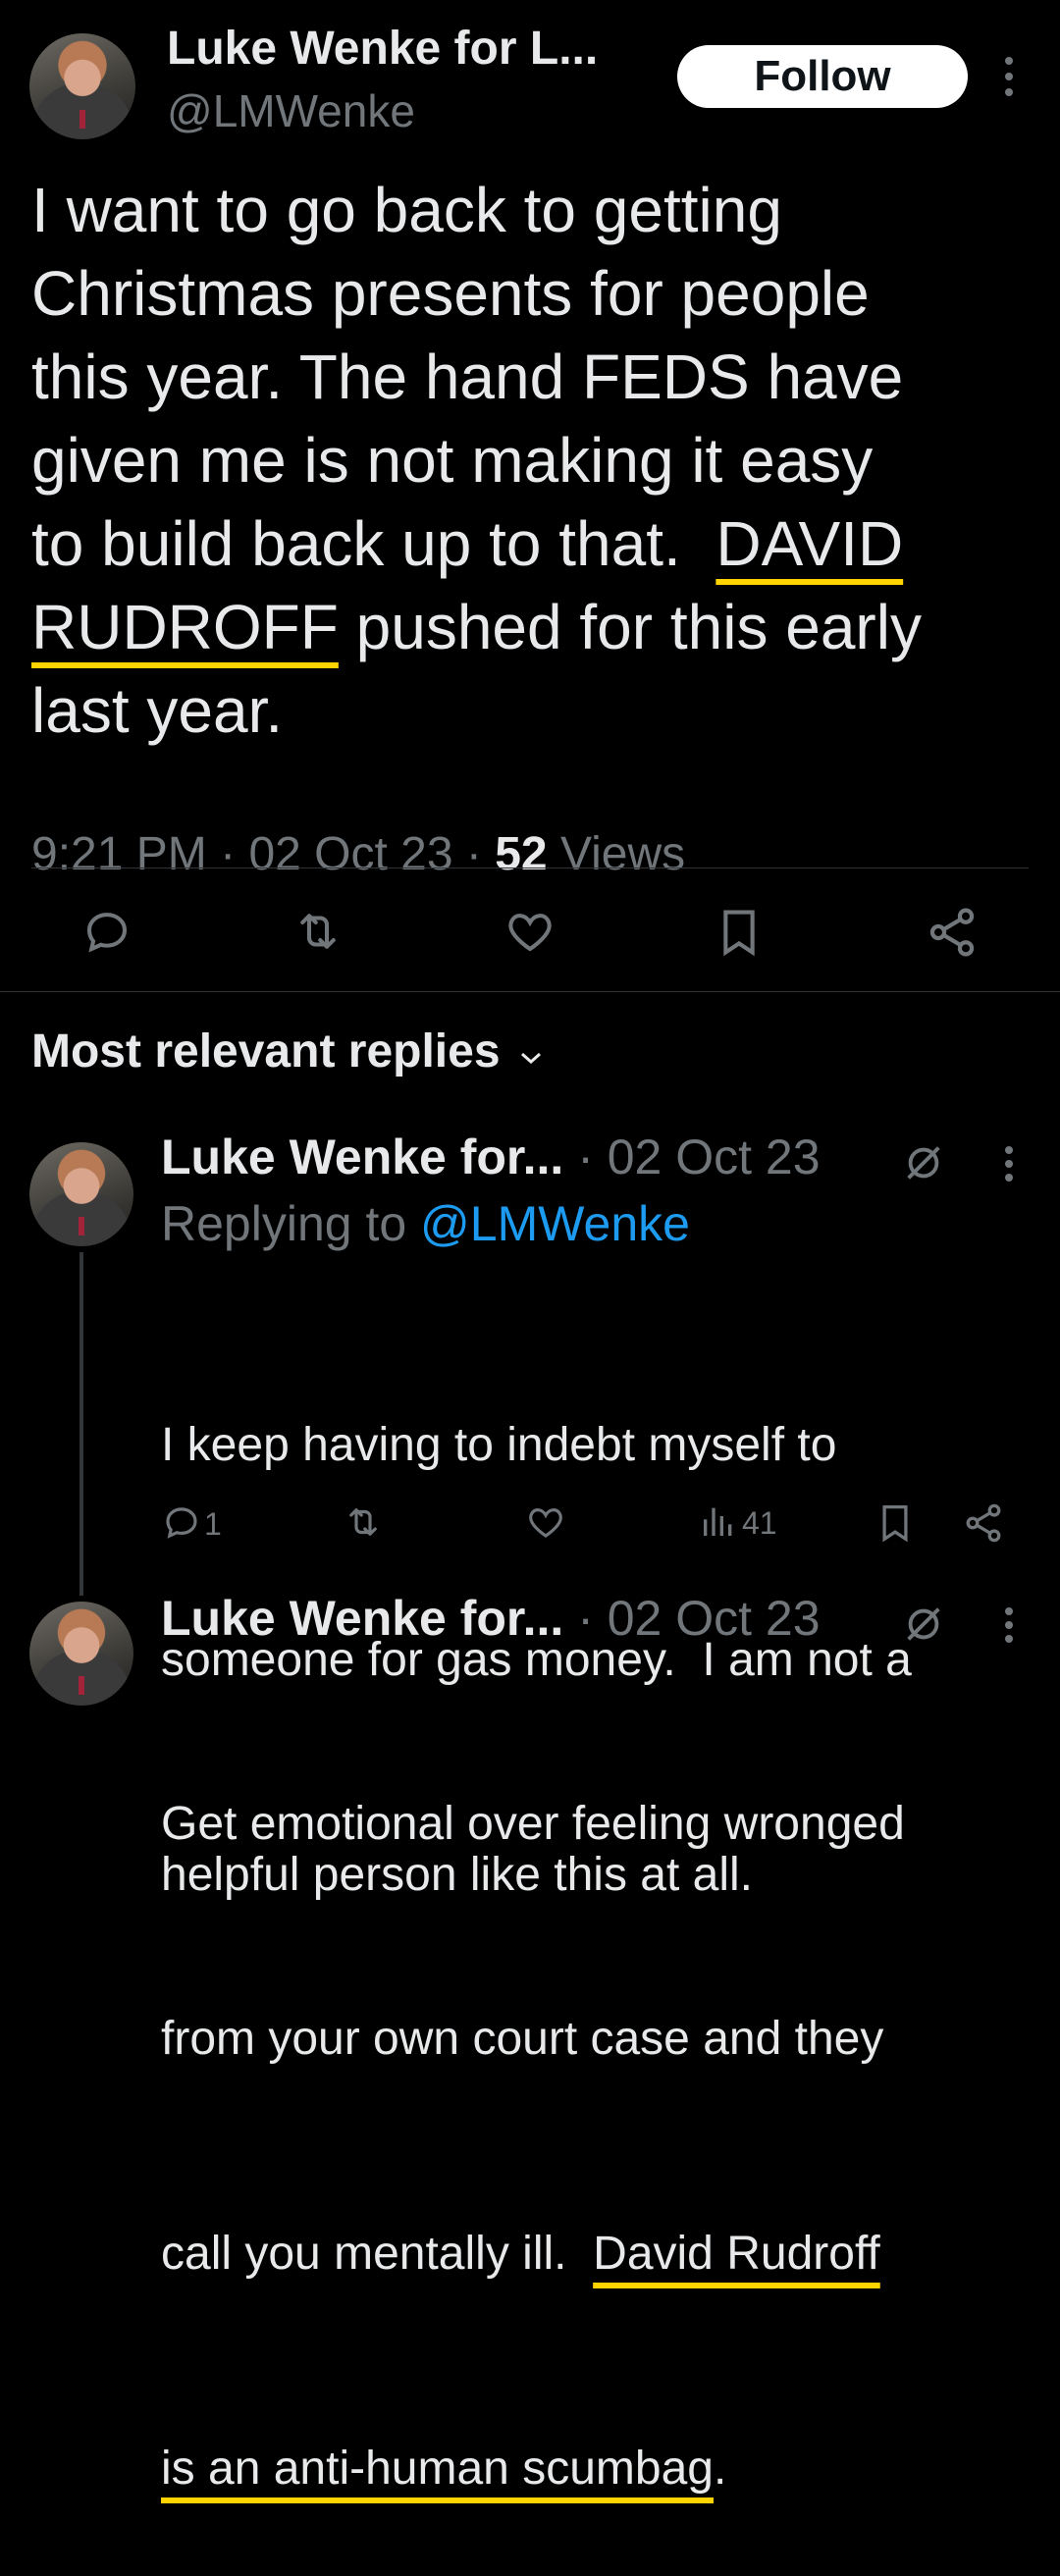  What do you see at coordinates (810, 543) in the screenshot?
I see `highlighted-name: DAVID` at bounding box center [810, 543].